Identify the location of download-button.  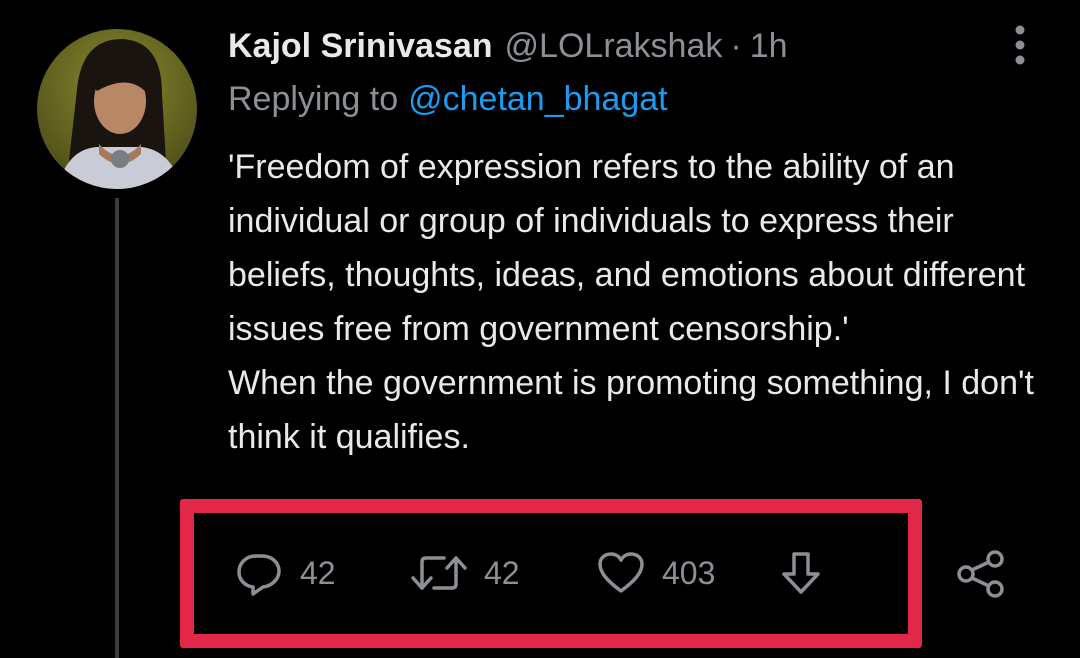
(801, 573).